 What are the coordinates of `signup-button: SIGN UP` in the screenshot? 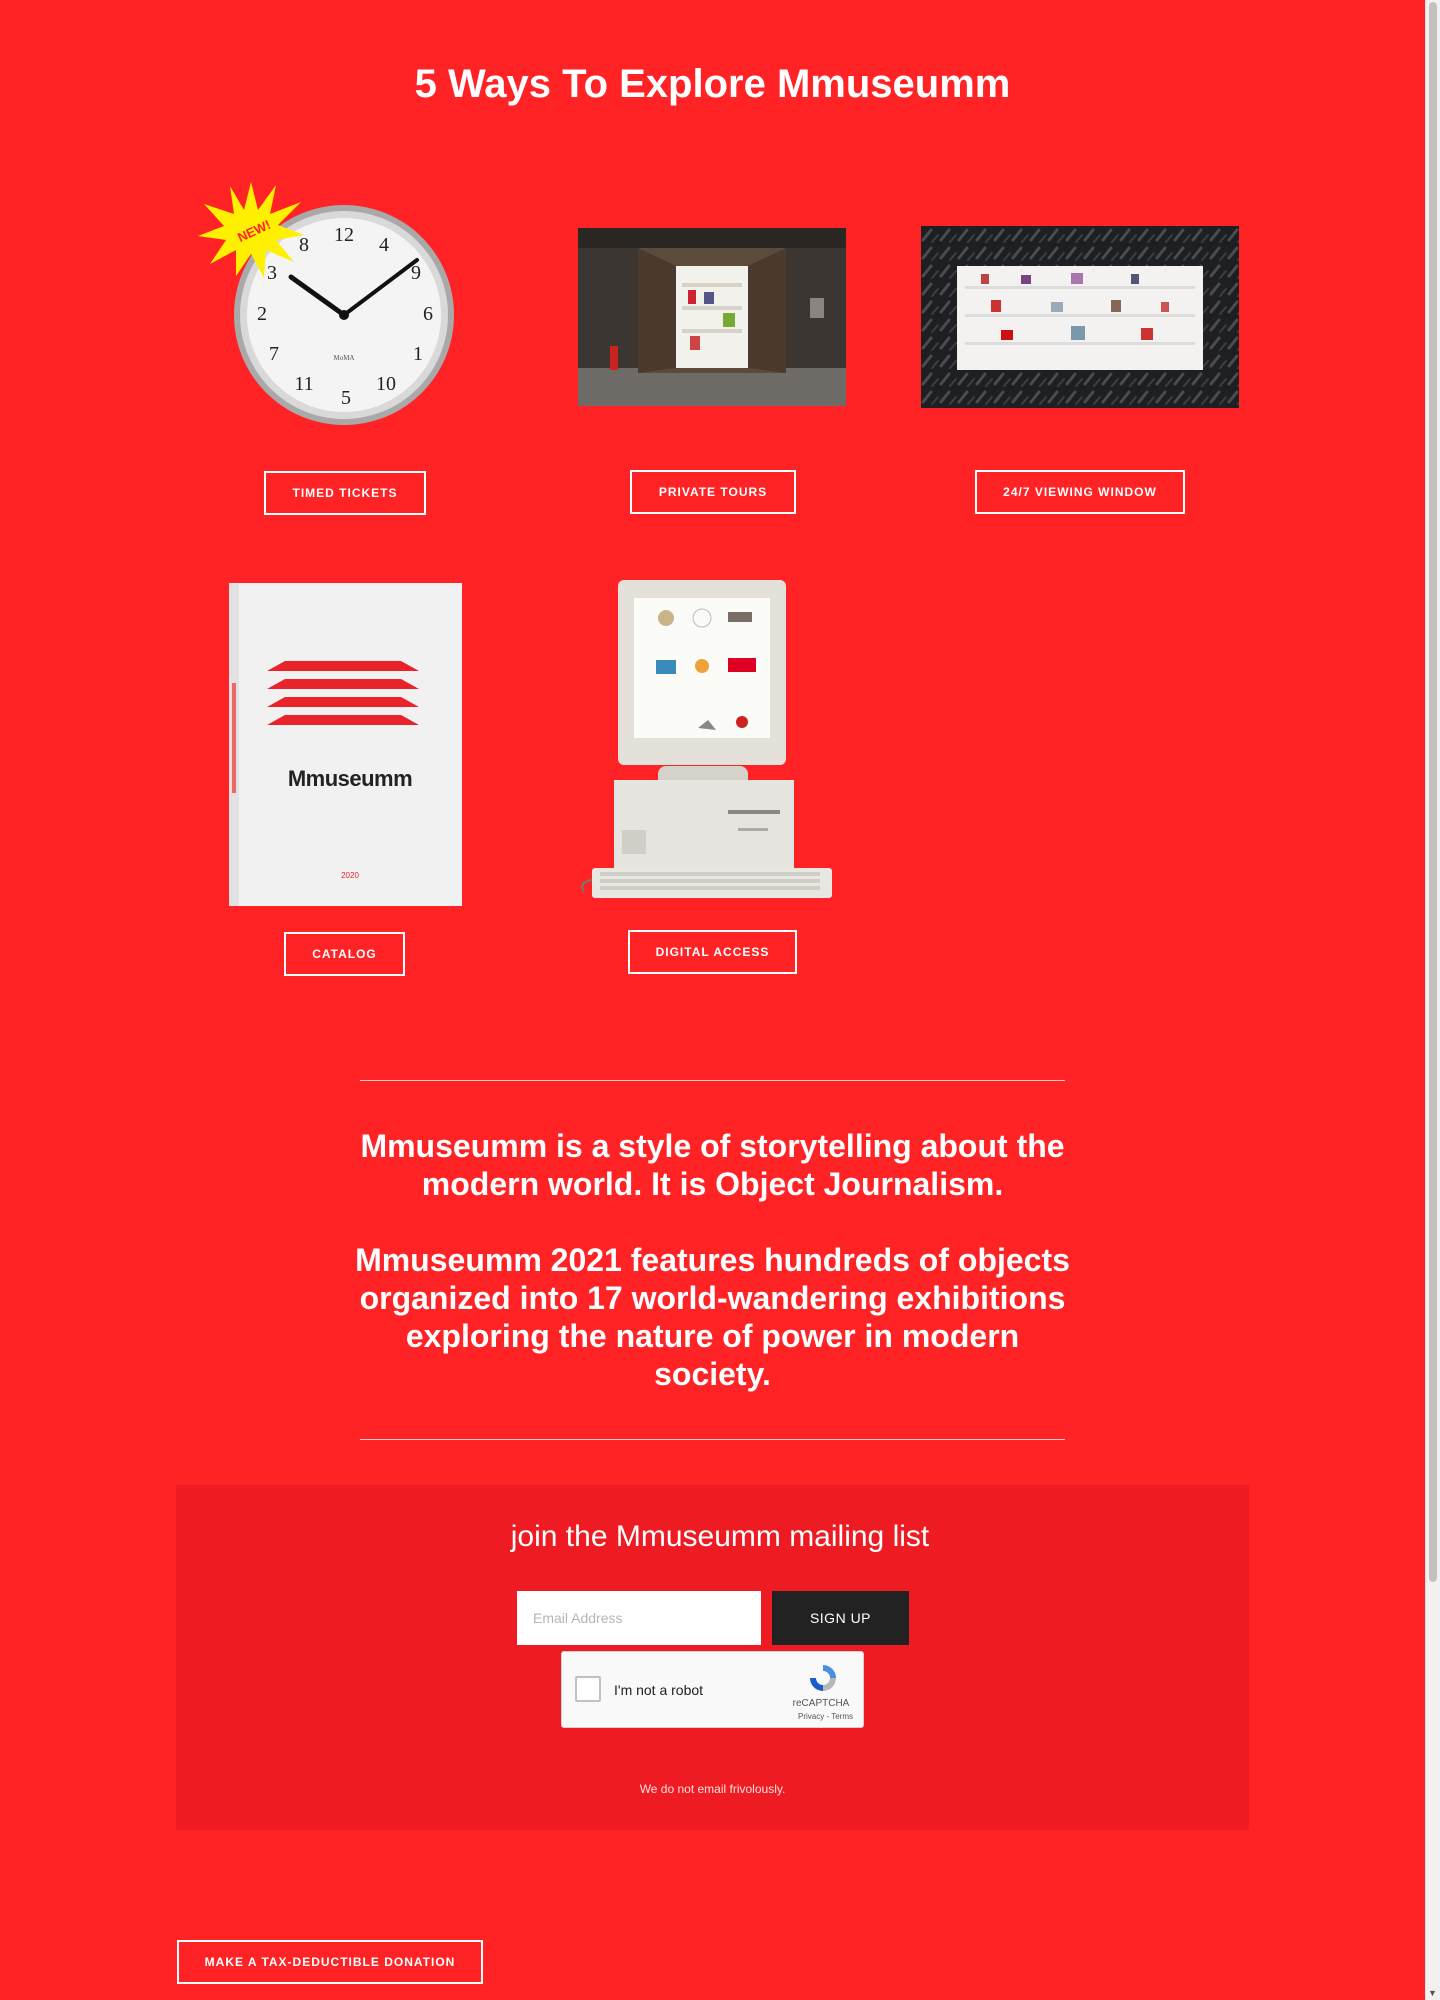 It's located at (840, 1618).